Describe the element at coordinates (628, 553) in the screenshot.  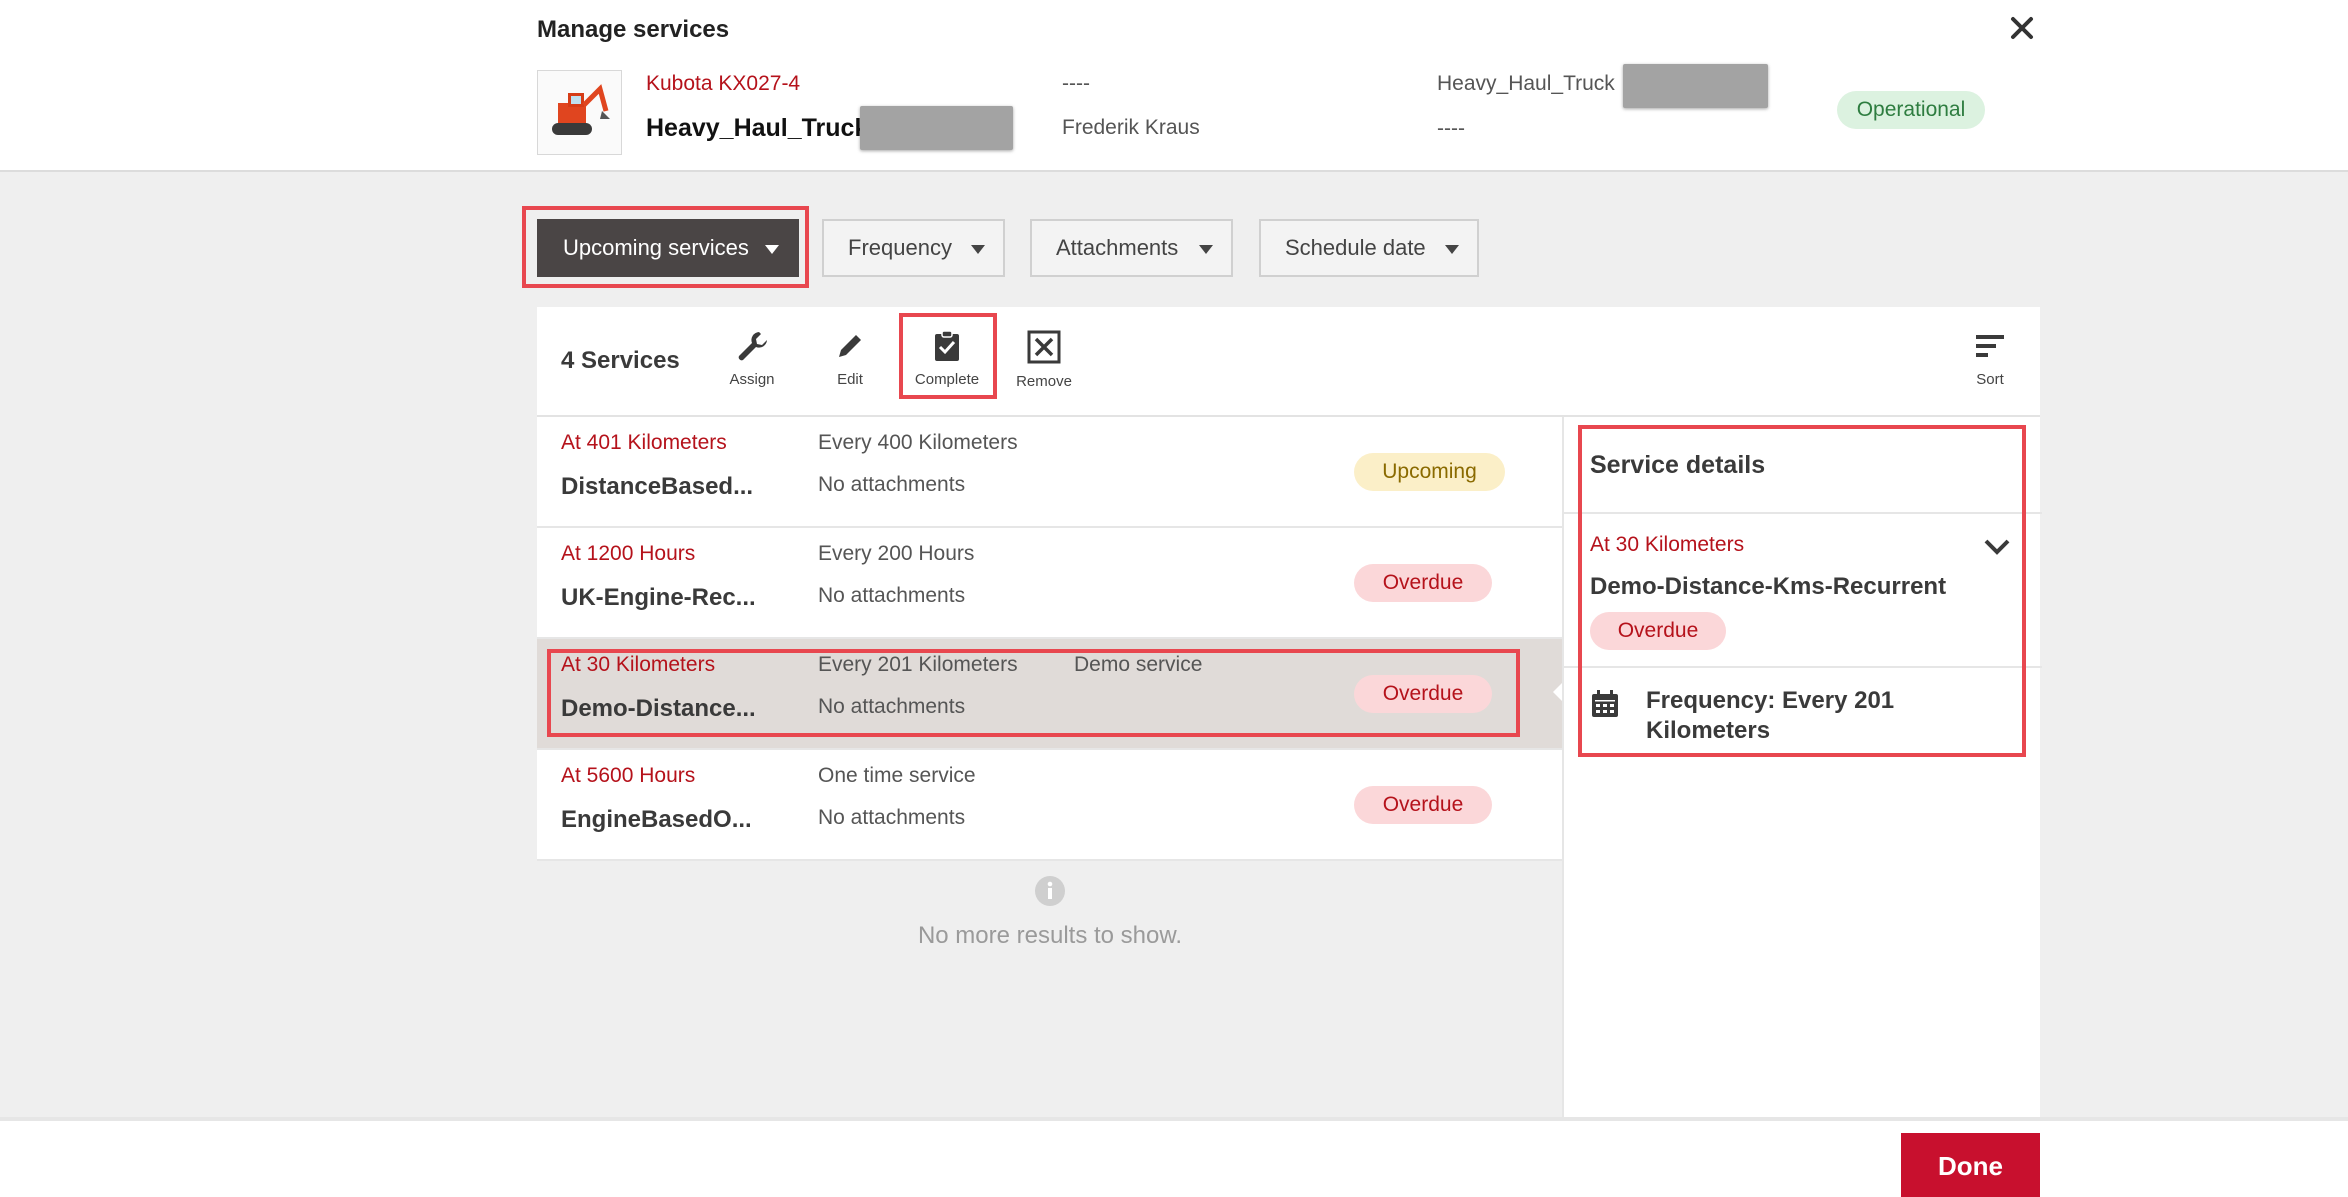
I see `service-due: At 1200 Hours` at that location.